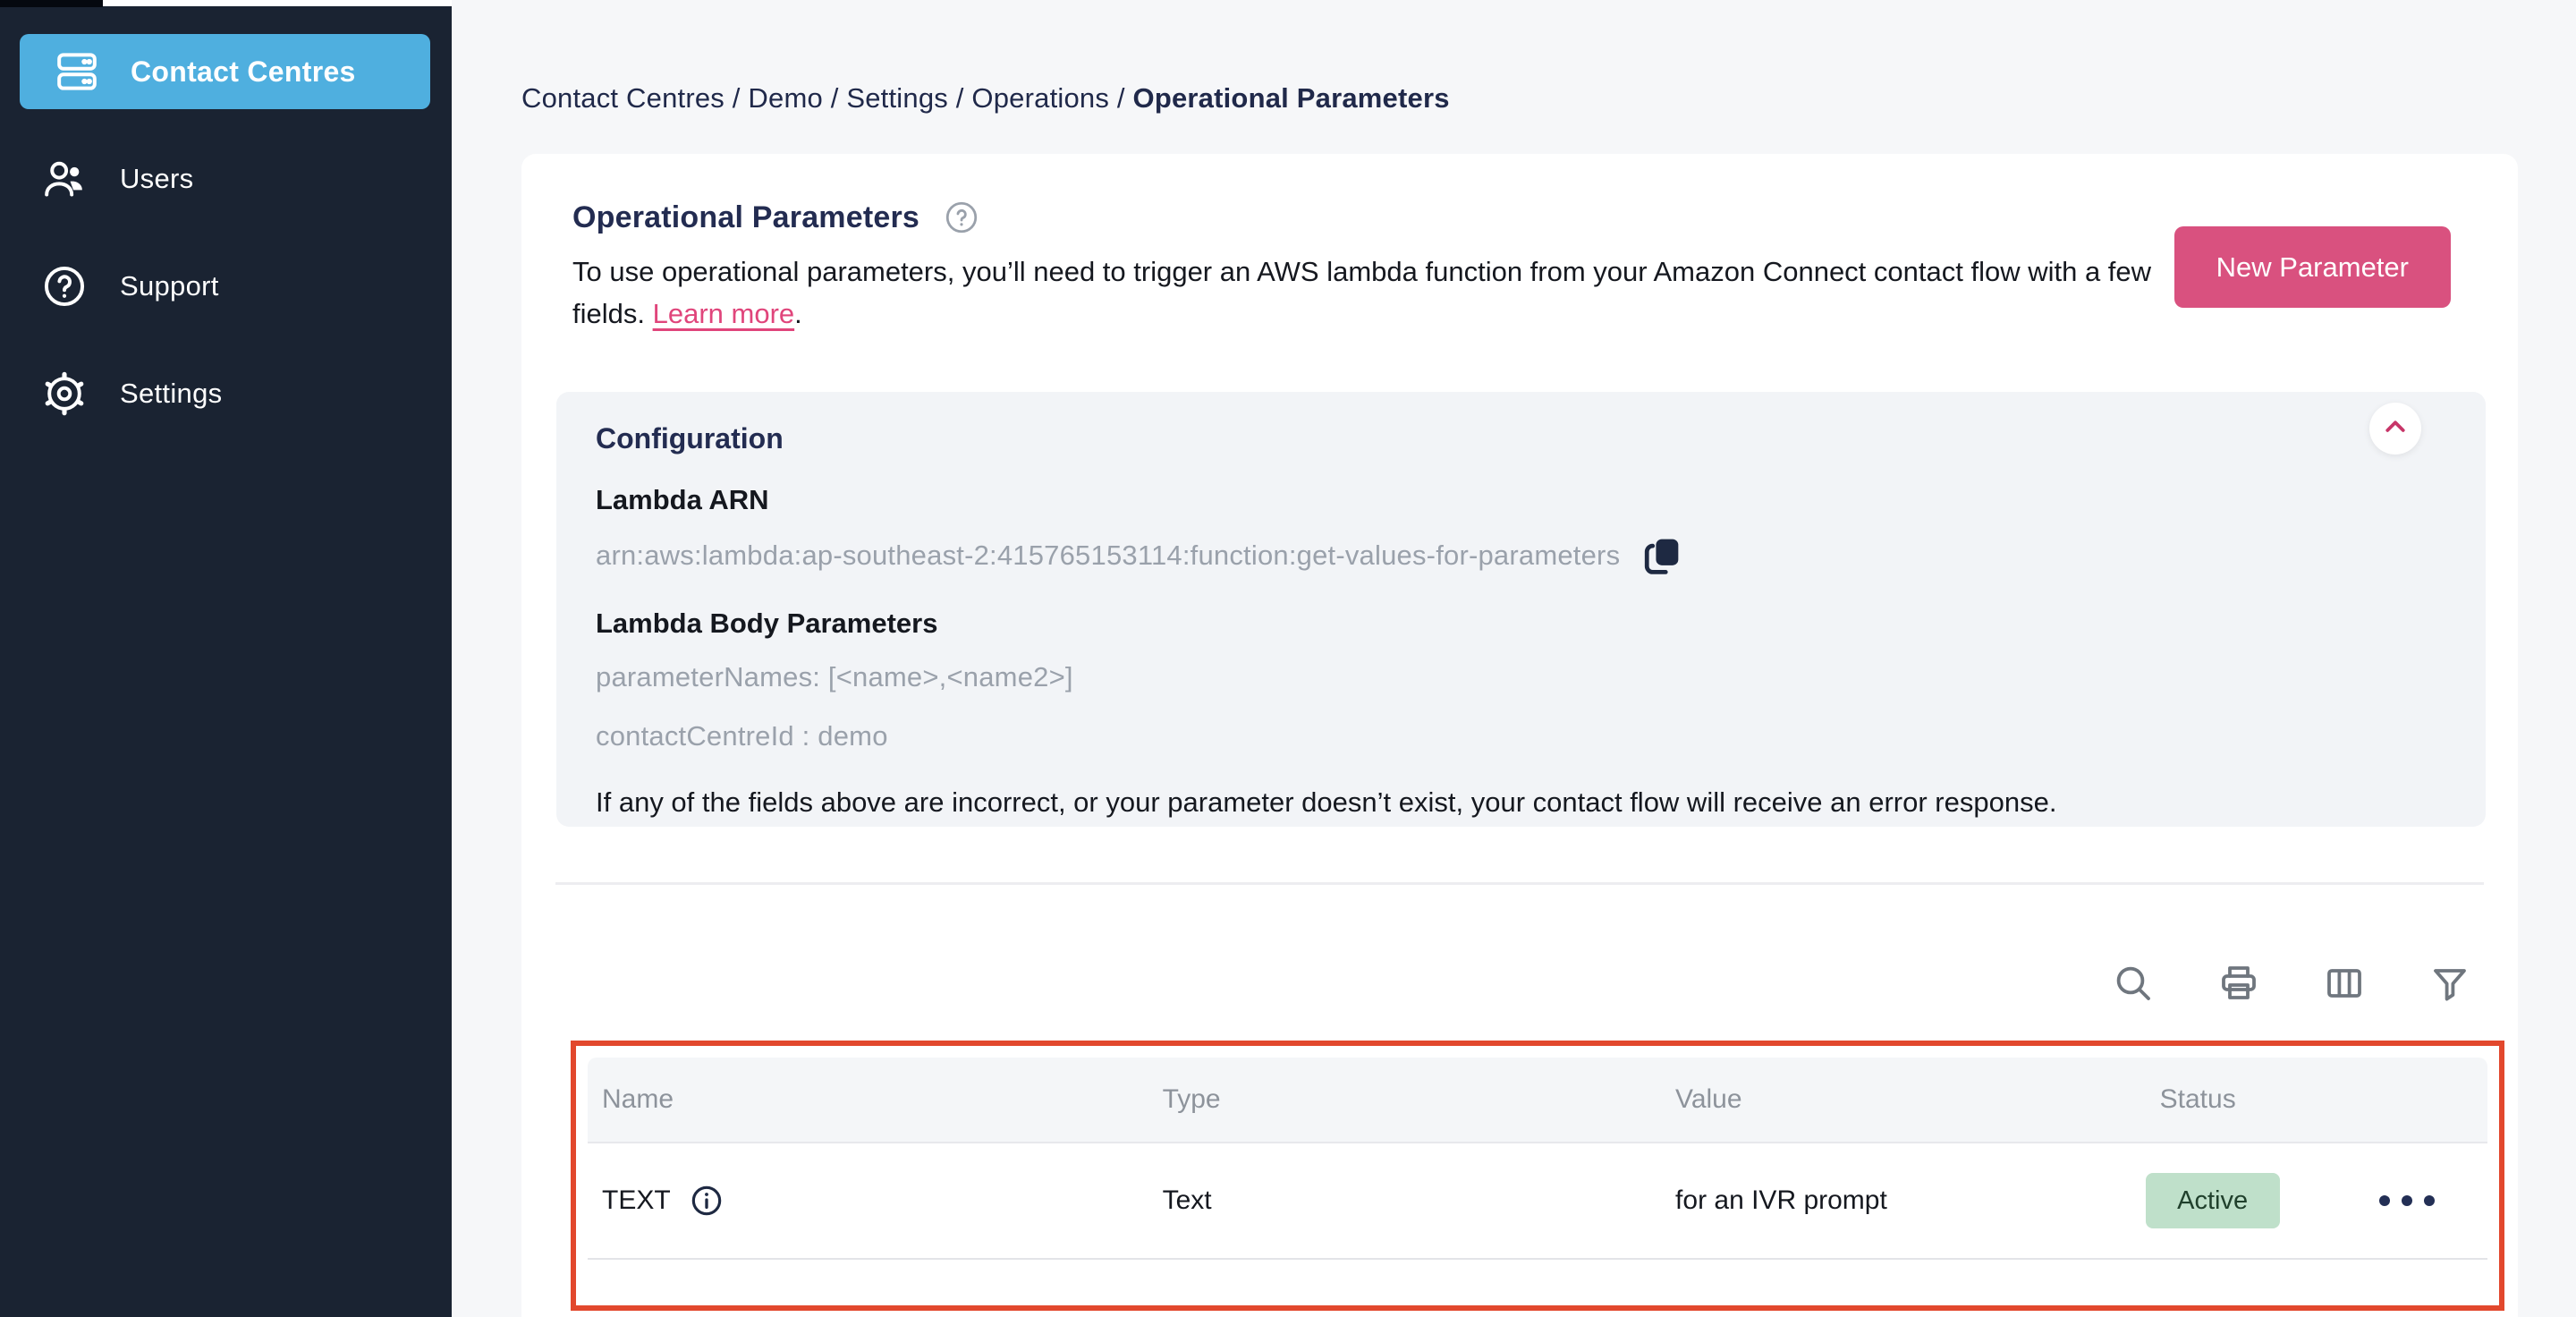 The height and width of the screenshot is (1317, 2576). What do you see at coordinates (243, 71) in the screenshot?
I see `sidebar-item-label: Contact Centres` at bounding box center [243, 71].